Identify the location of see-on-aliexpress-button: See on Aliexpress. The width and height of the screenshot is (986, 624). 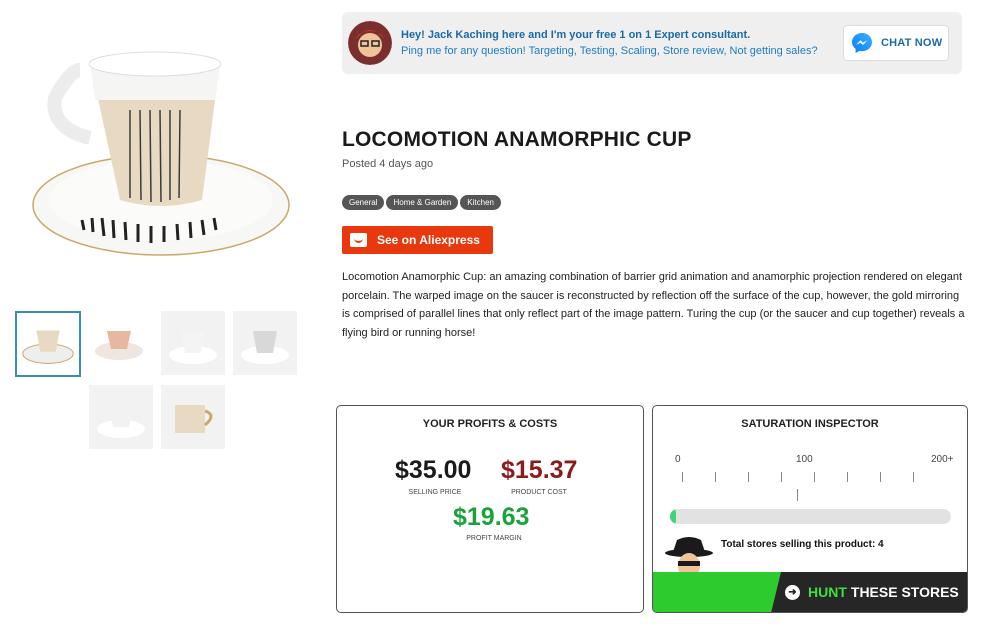
(417, 240).